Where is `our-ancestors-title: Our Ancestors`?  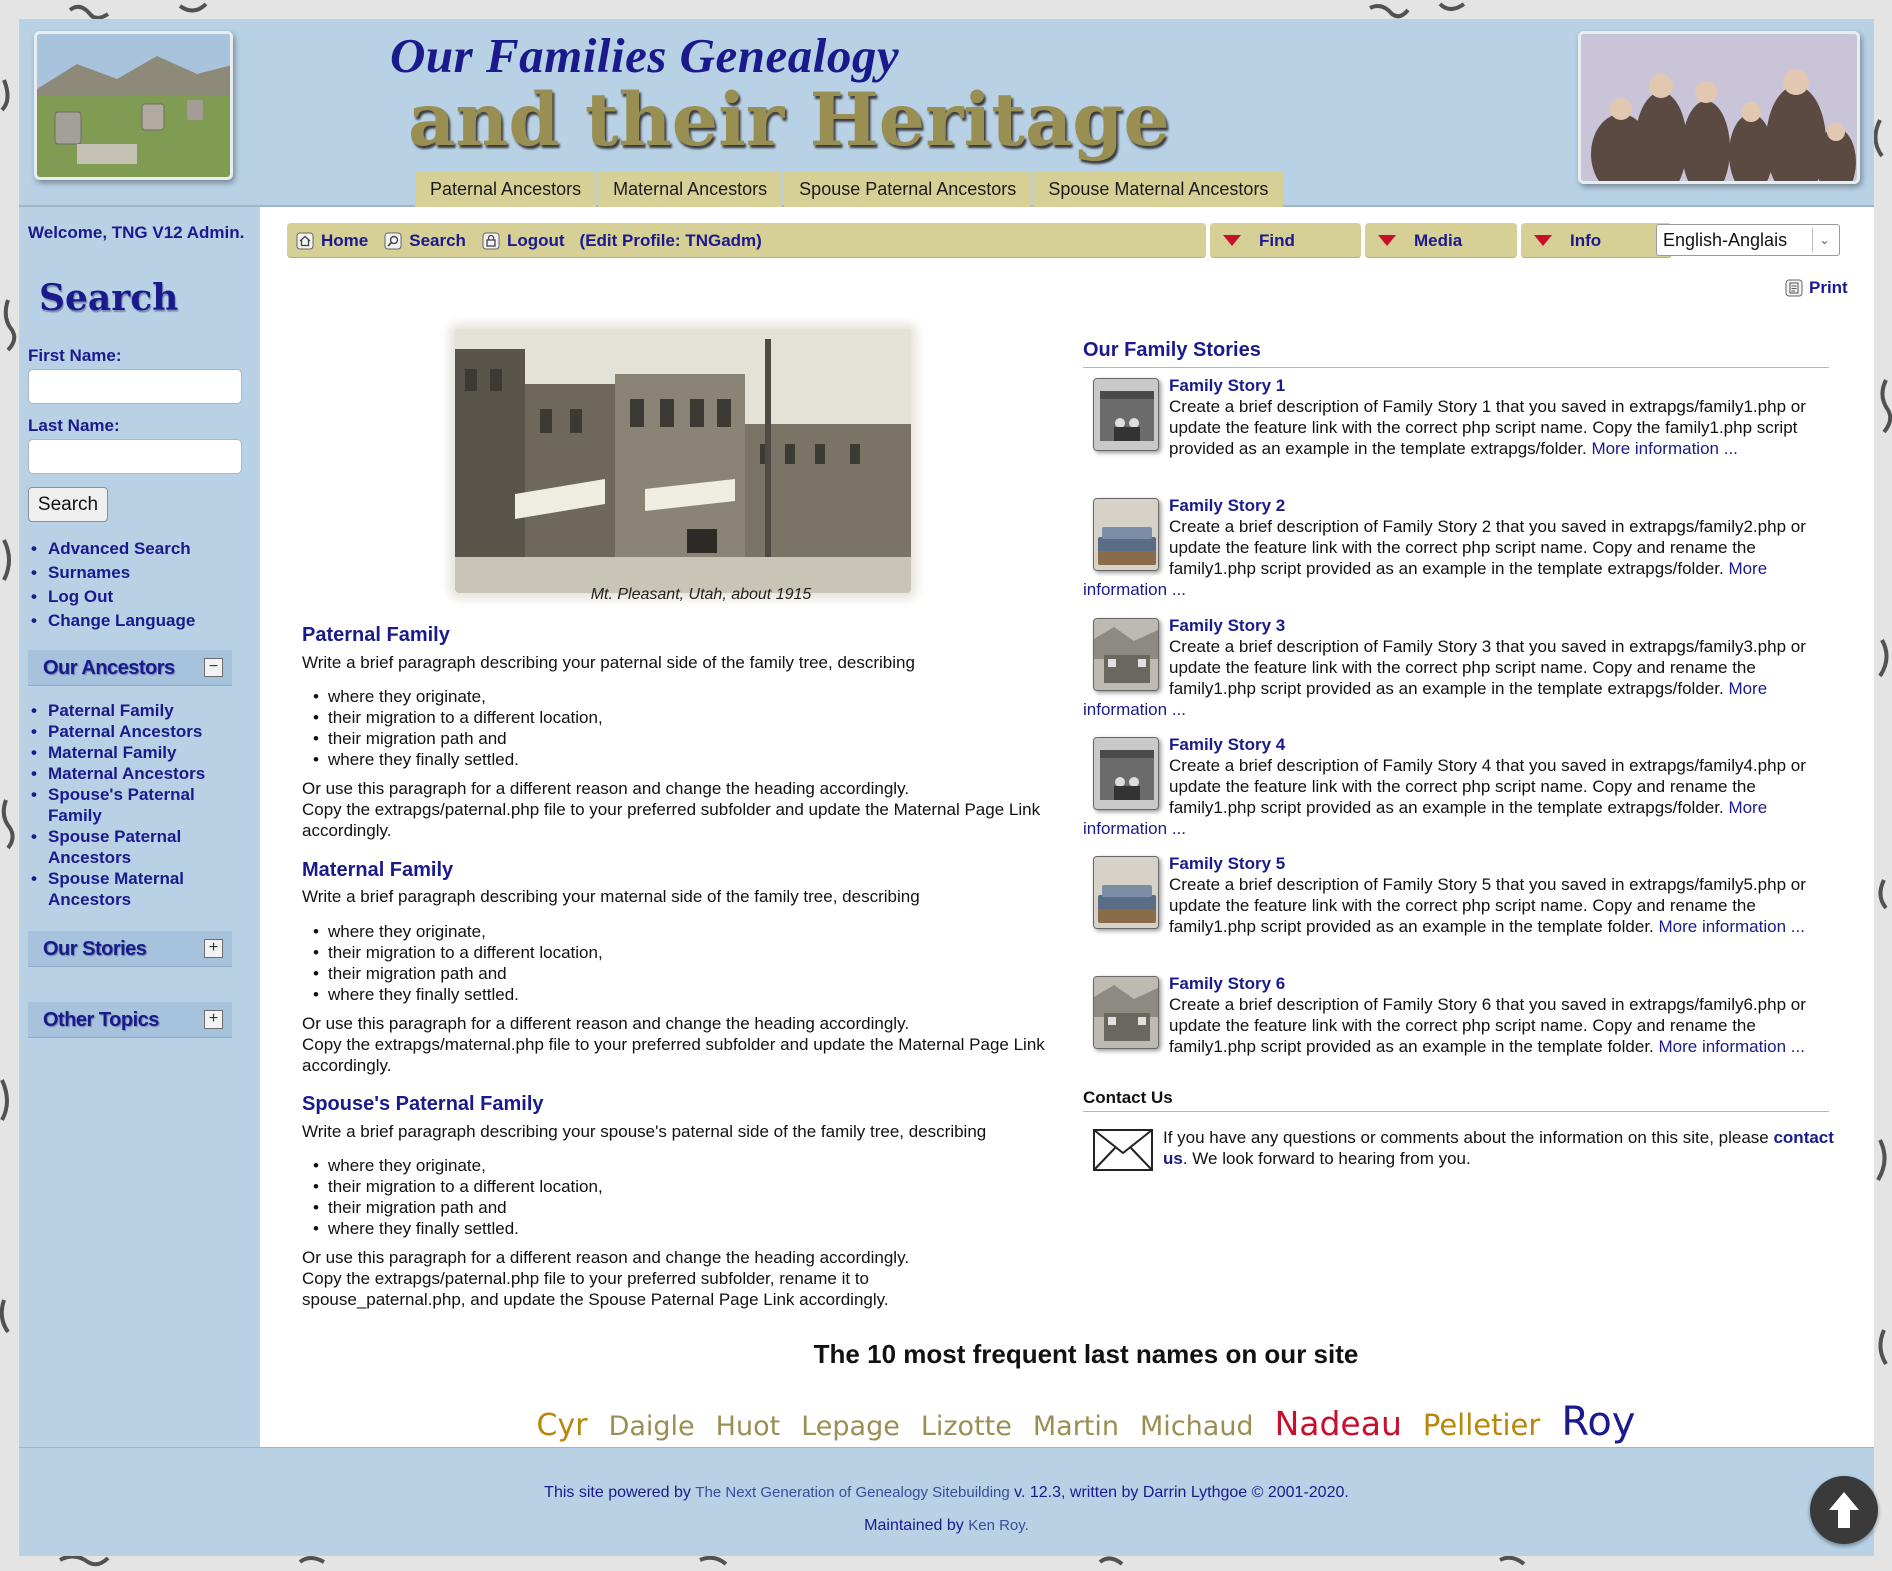
our-ancestors-title: Our Ancestors is located at coordinates (109, 668).